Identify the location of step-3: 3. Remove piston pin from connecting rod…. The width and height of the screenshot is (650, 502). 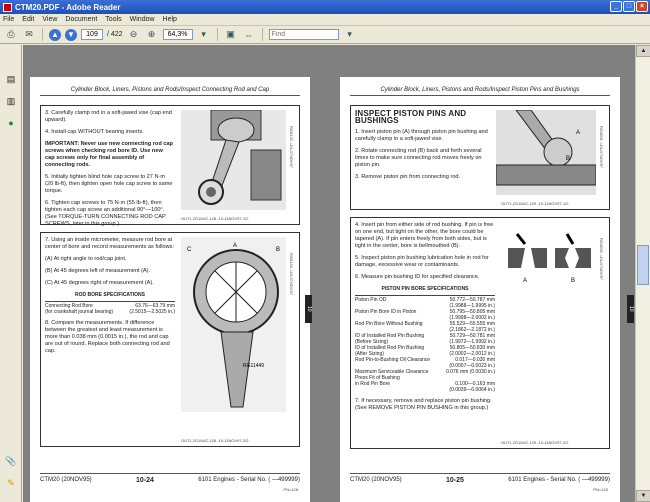
(408, 177).